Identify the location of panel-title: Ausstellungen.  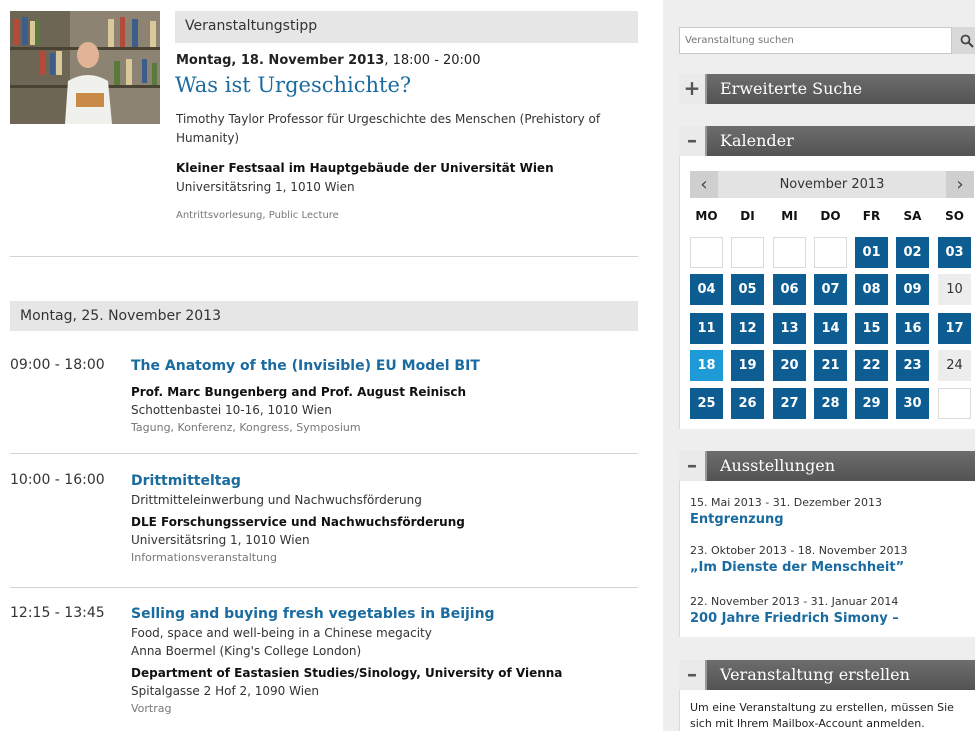
(778, 465).